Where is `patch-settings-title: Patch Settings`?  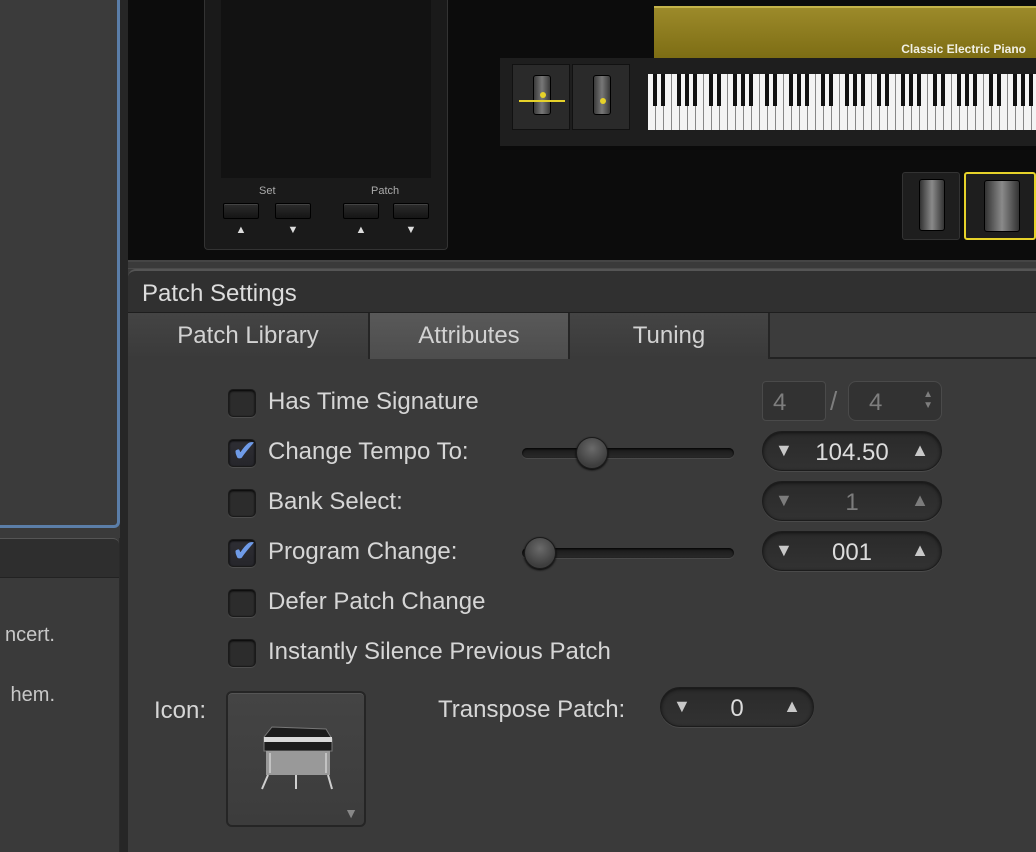
patch-settings-title: Patch Settings is located at coordinates (219, 293).